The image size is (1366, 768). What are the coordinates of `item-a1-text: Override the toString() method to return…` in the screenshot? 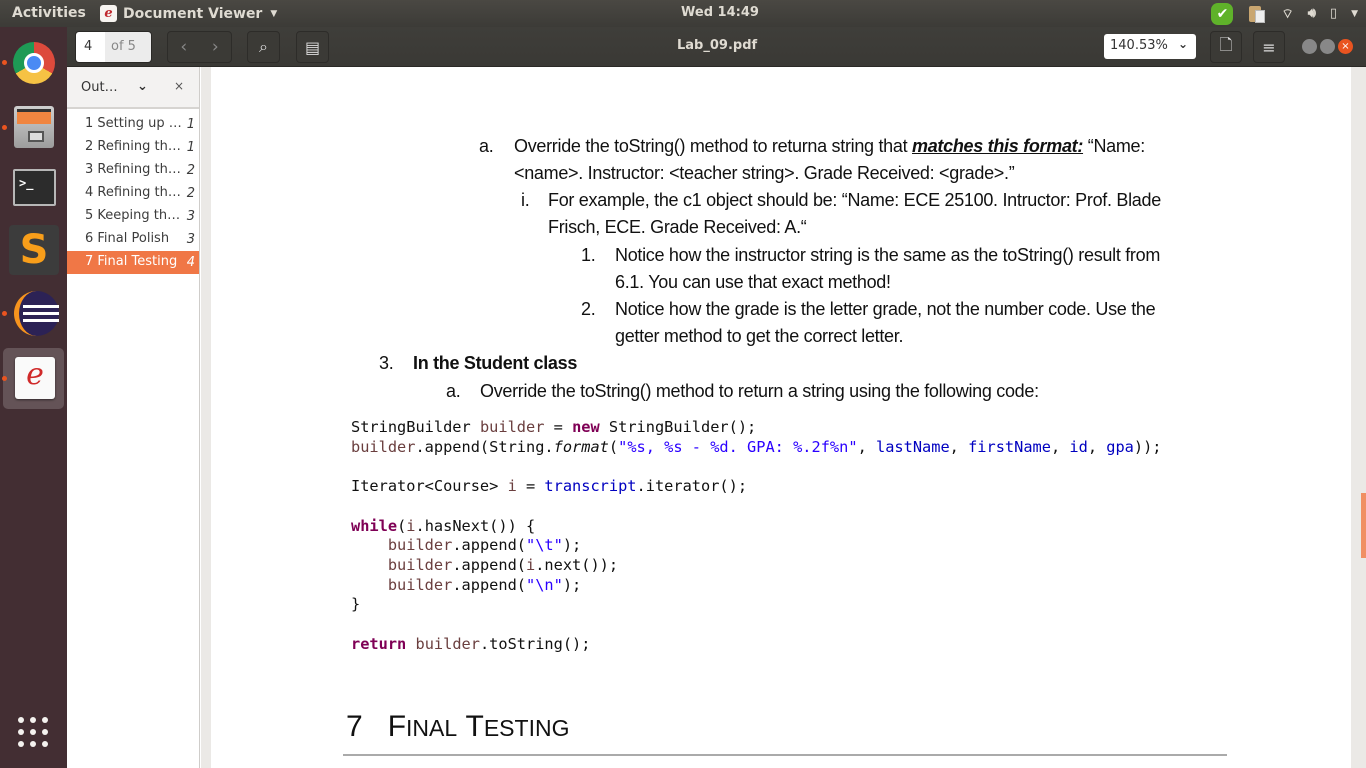 It's located at (713, 146).